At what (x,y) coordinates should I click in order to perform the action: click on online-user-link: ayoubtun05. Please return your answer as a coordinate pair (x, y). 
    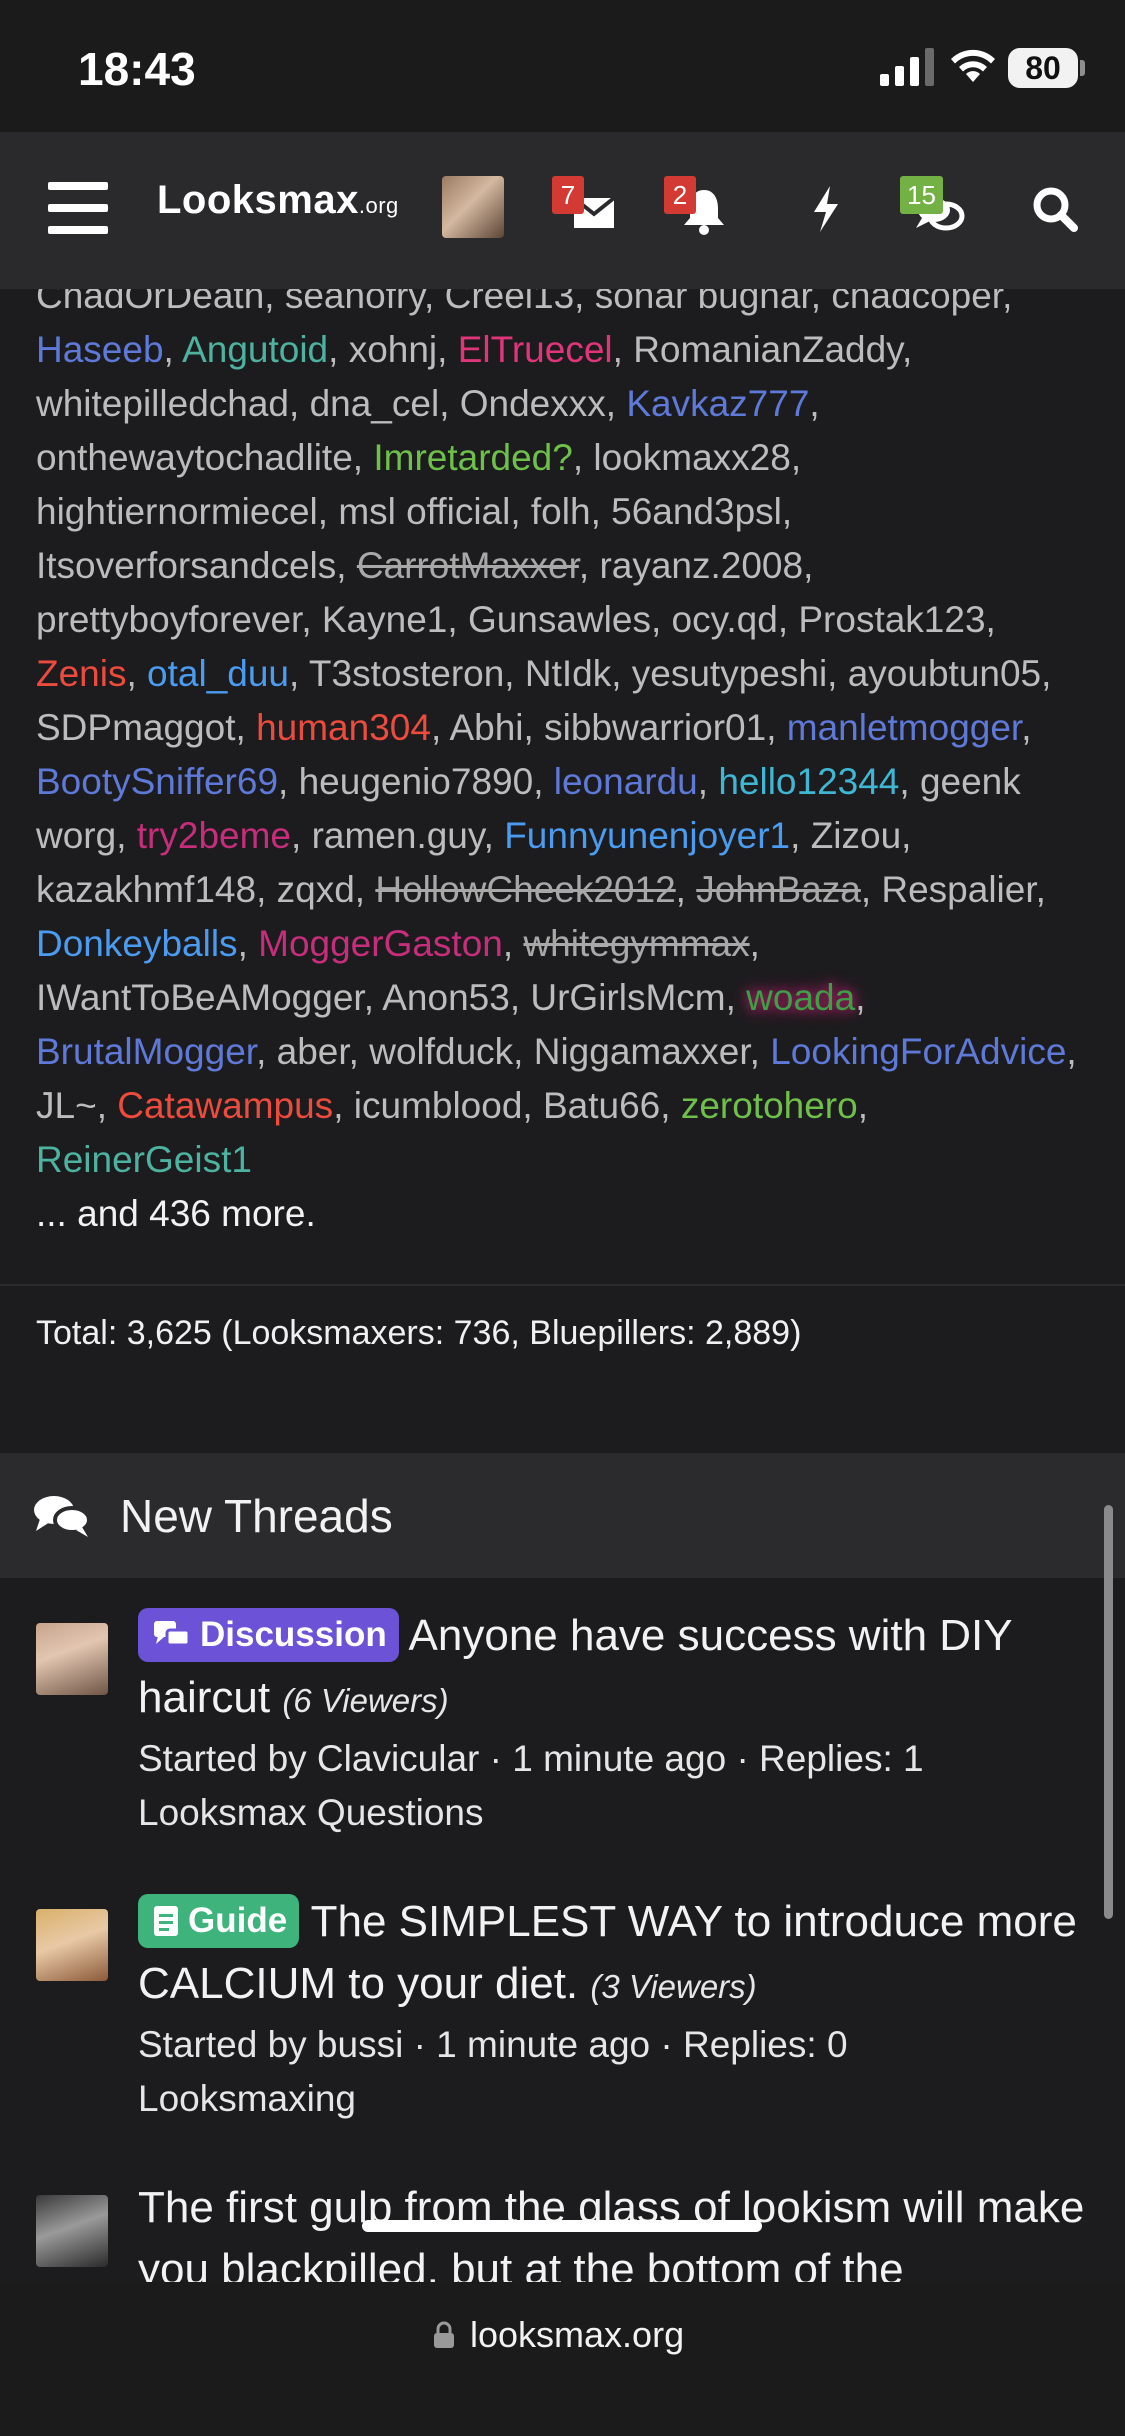
    Looking at the image, I should click on (944, 673).